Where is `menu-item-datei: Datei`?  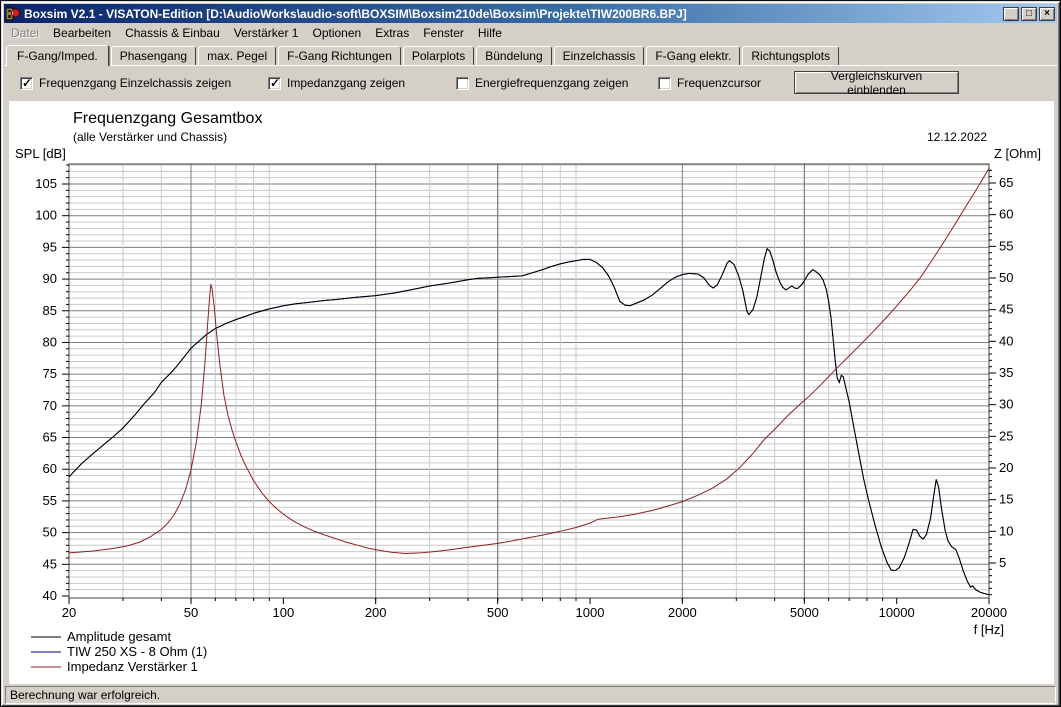 menu-item-datei: Datei is located at coordinates (25, 32).